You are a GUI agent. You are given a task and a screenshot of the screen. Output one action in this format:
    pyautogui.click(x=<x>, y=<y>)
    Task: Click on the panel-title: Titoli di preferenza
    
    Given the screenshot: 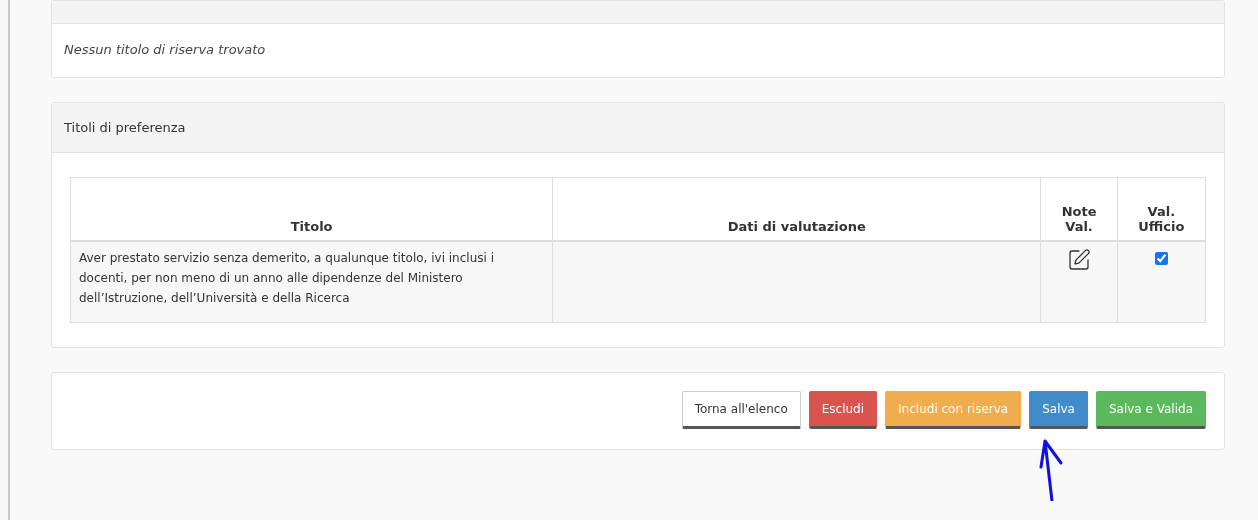 What is the action you would take?
    pyautogui.click(x=125, y=127)
    